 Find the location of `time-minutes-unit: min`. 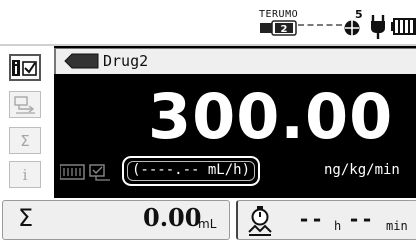

time-minutes-unit: min is located at coordinates (397, 226).